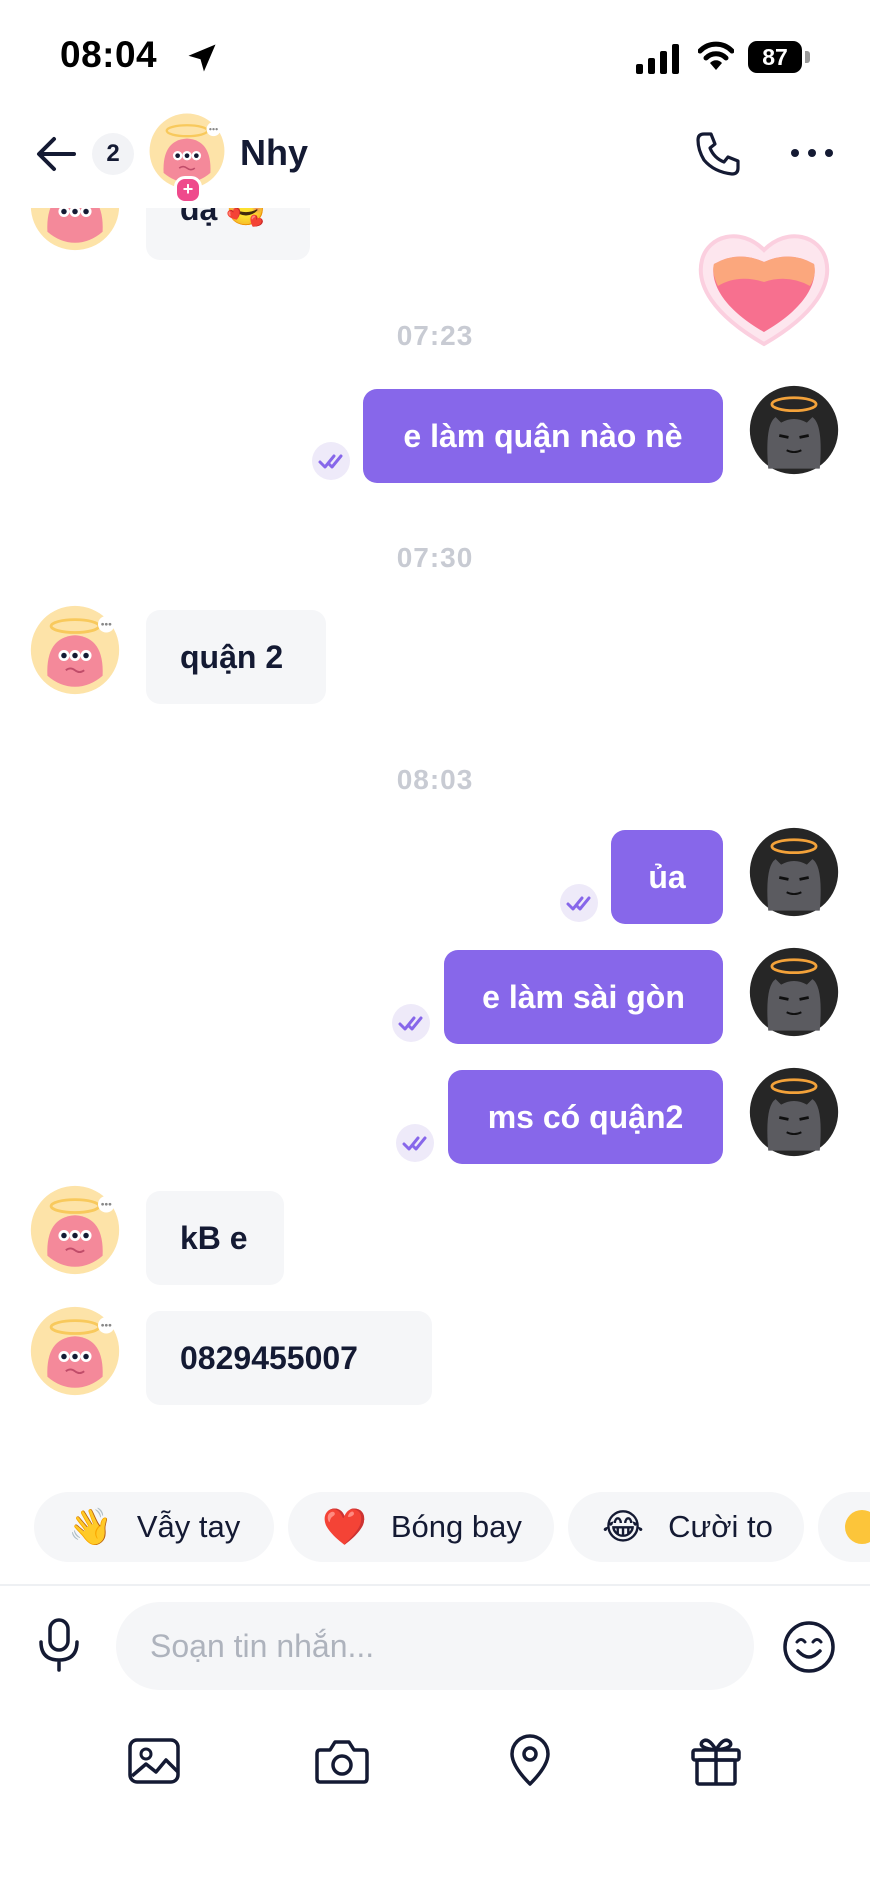  What do you see at coordinates (435, 1585) in the screenshot?
I see `composer-divider` at bounding box center [435, 1585].